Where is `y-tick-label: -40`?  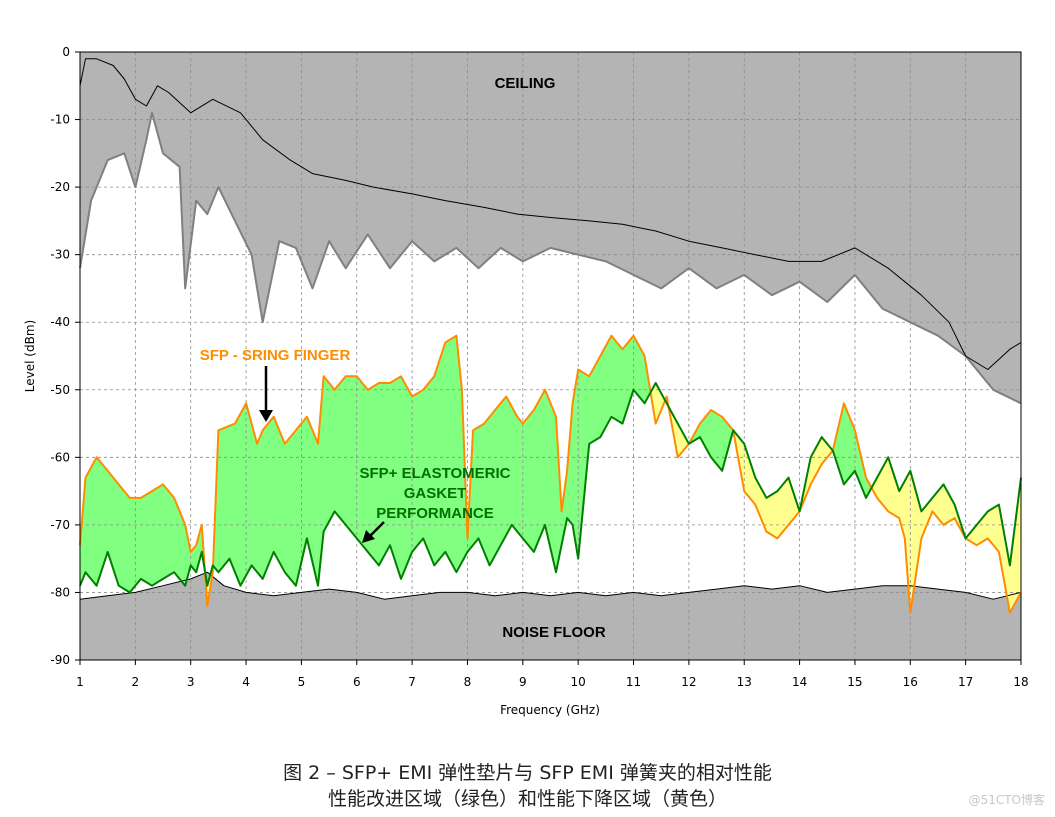 y-tick-label: -40 is located at coordinates (60, 322).